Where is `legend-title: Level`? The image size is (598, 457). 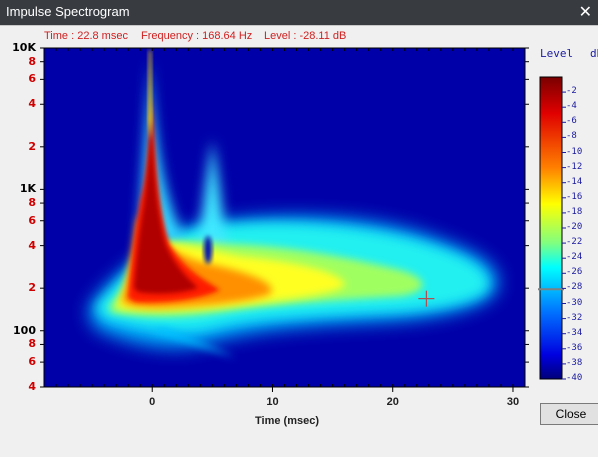
legend-title: Level is located at coordinates (557, 53).